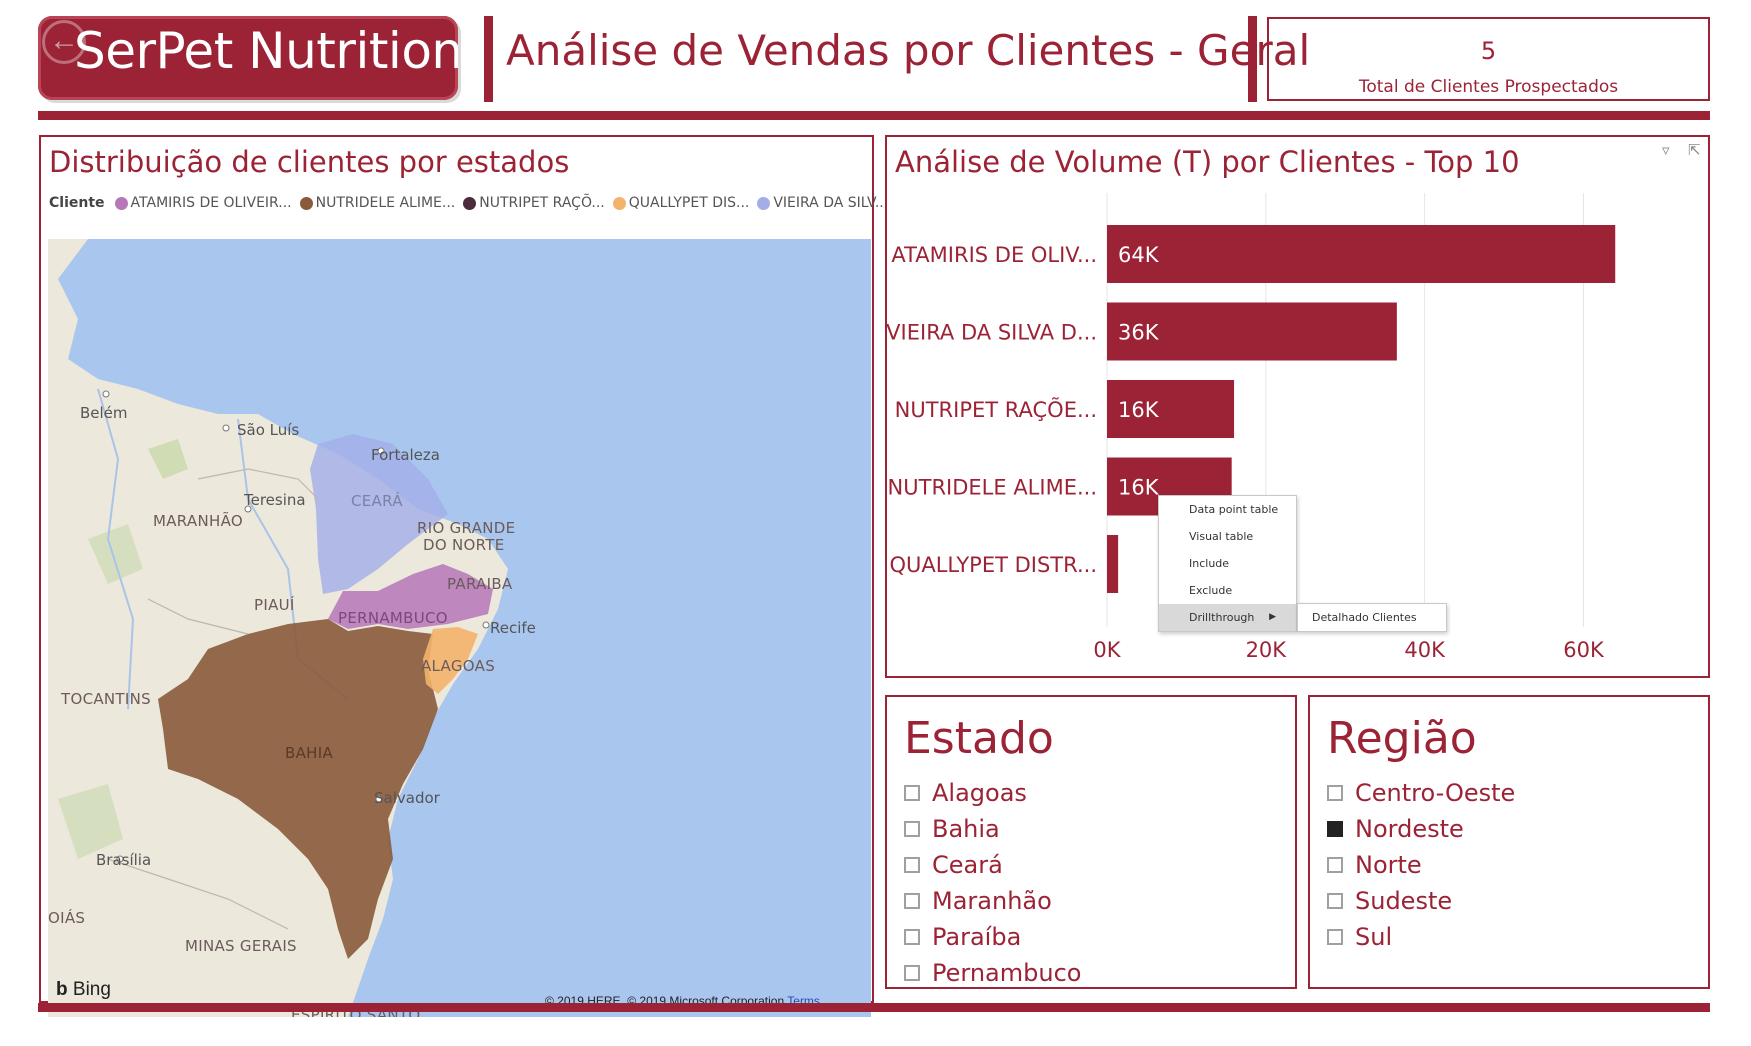 The image size is (1751, 1046). What do you see at coordinates (992, 937) in the screenshot?
I see `slicer-option: Paraíba` at bounding box center [992, 937].